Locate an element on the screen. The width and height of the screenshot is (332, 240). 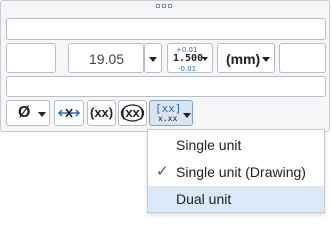
reference-dimension-button: (xx) is located at coordinates (132, 113).